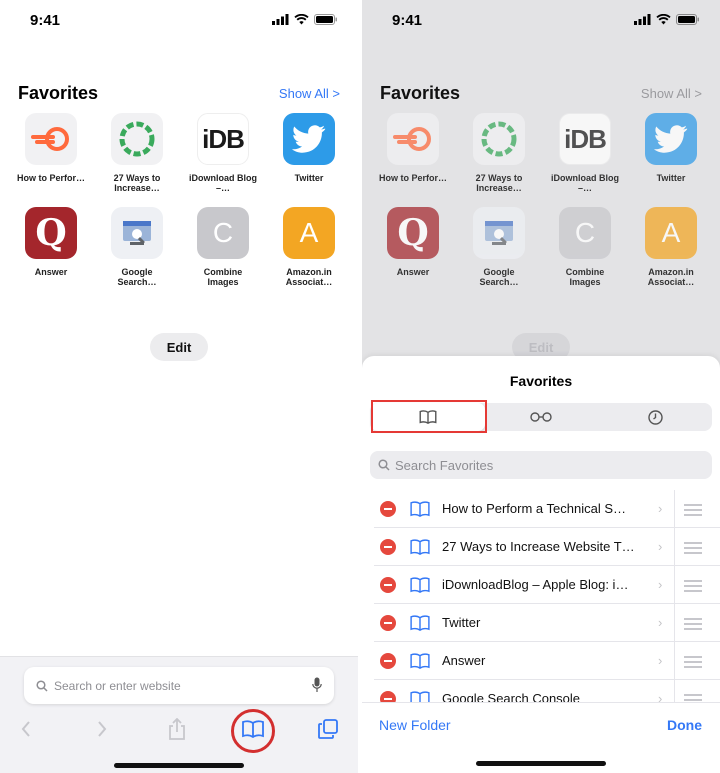 This screenshot has height=773, width=720. I want to click on bookmarks-tab-highlight, so click(429, 416).